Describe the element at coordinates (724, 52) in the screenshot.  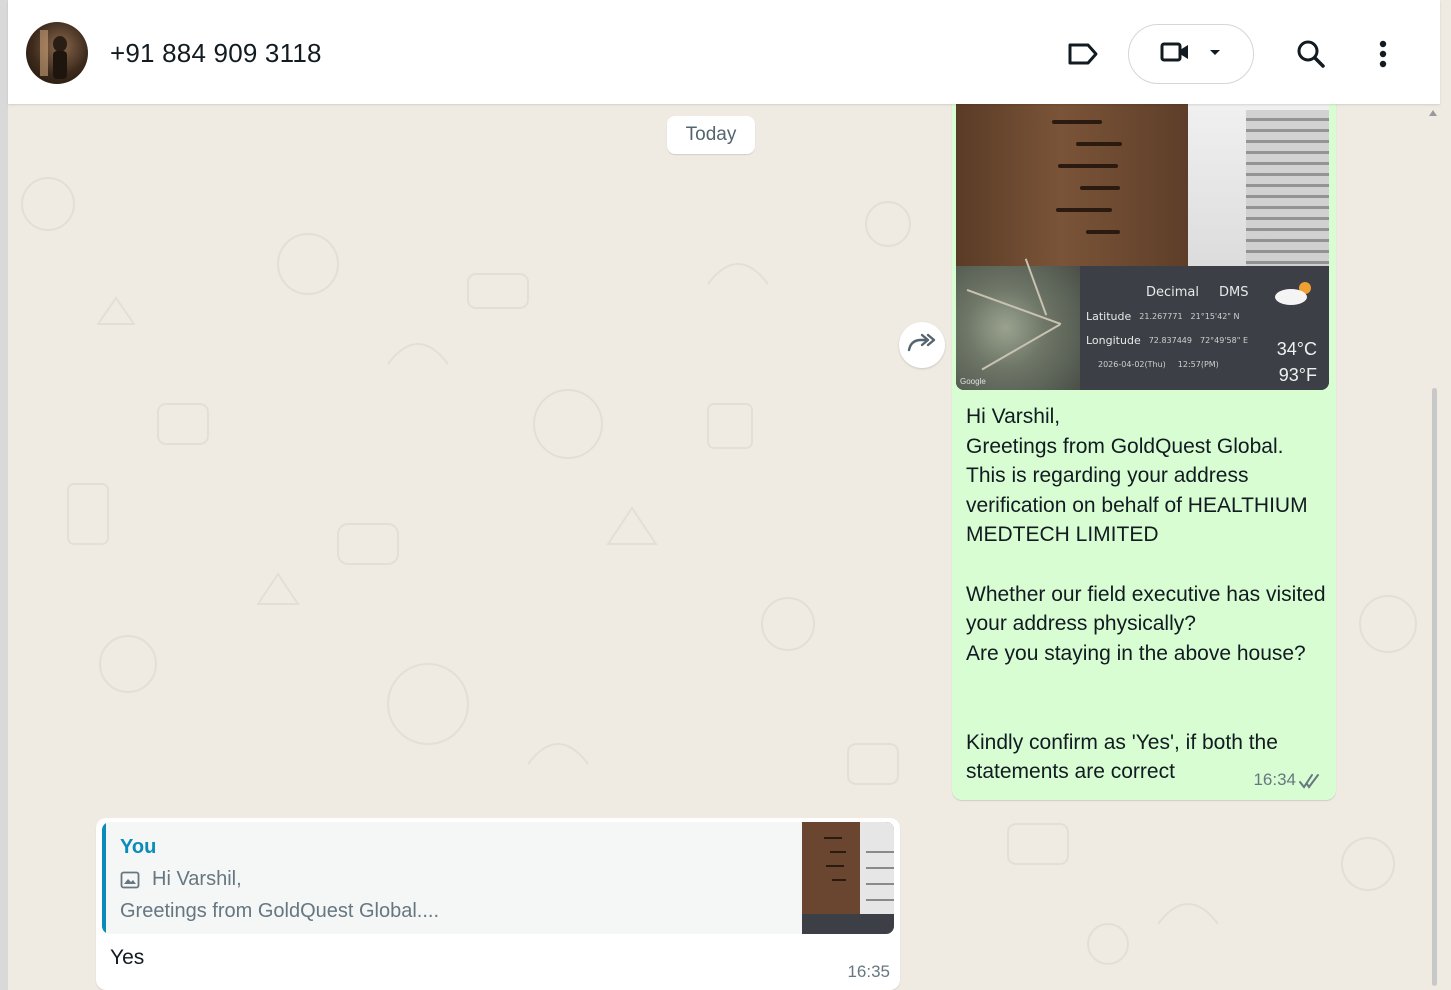
I see `chat-header: +91 884 909 3118` at that location.